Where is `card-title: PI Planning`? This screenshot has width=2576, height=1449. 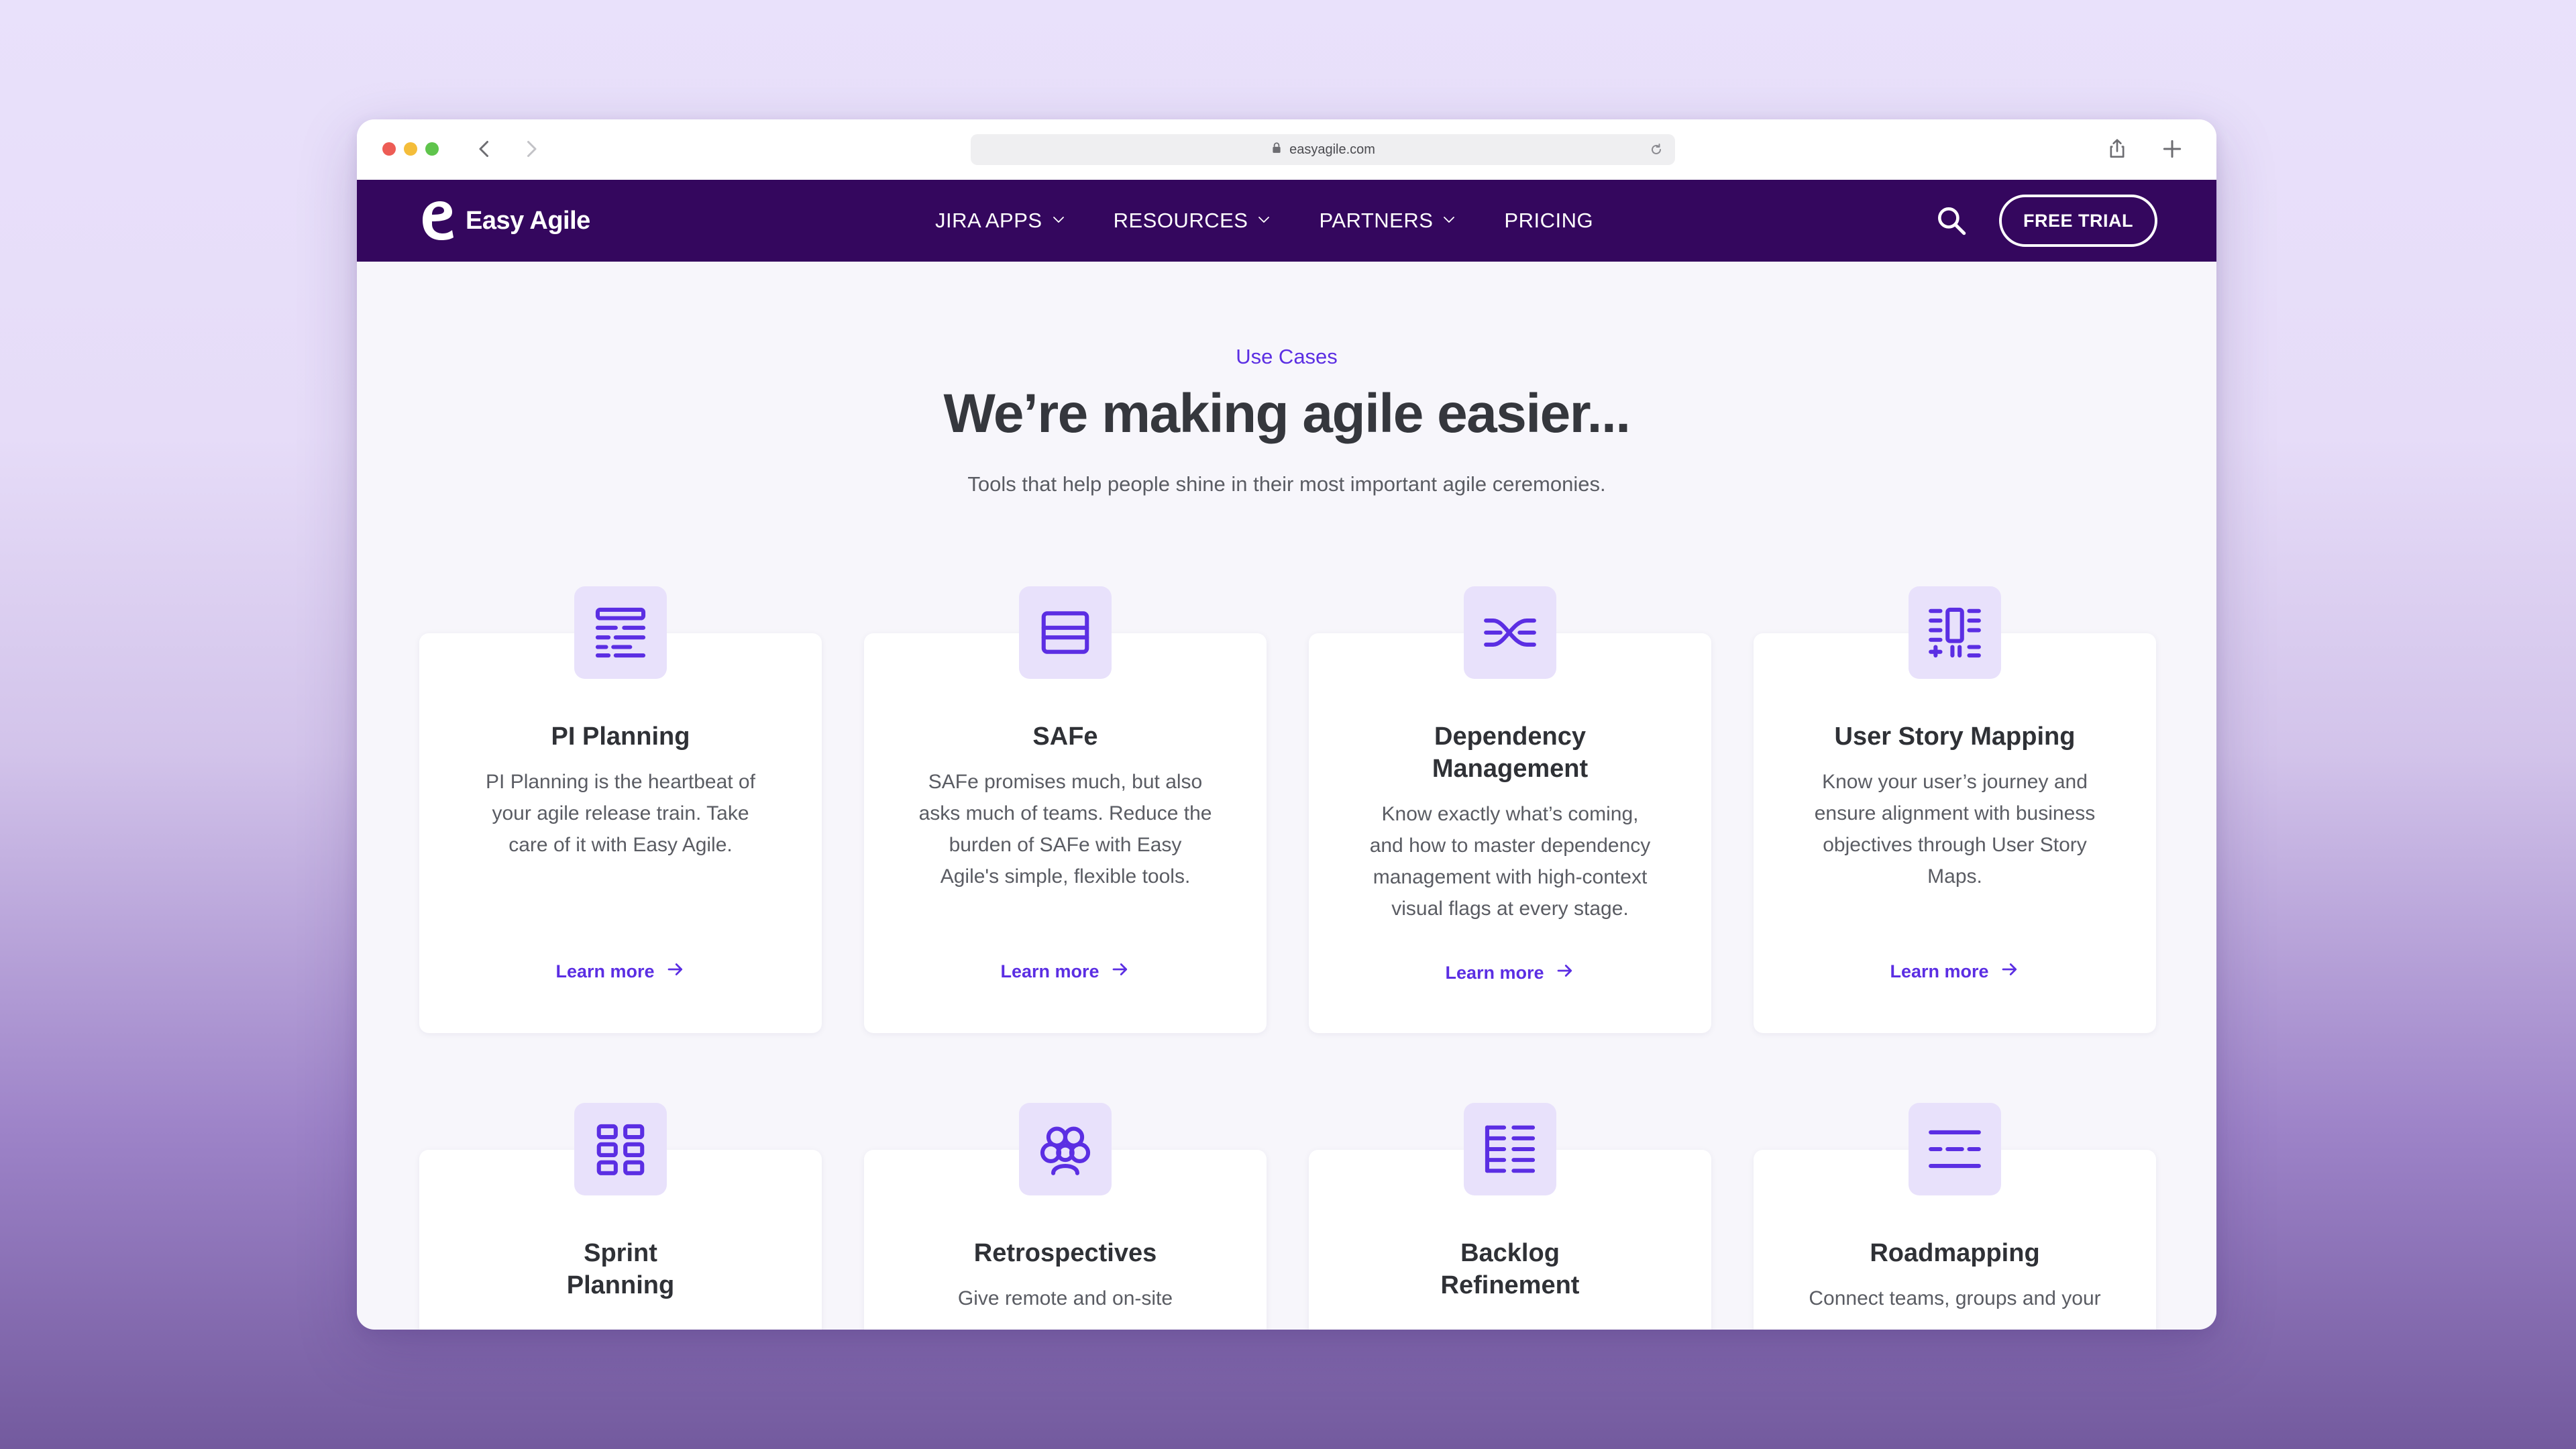
card-title: PI Planning is located at coordinates (620, 736).